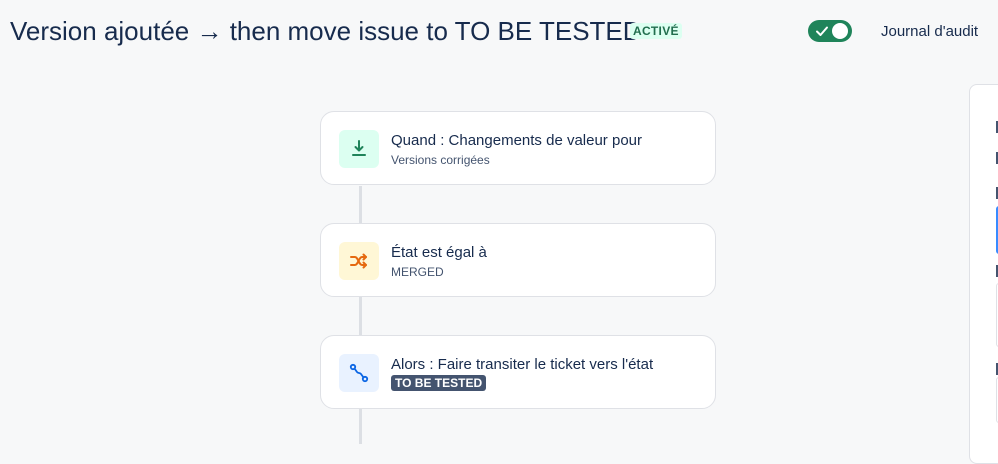 The image size is (998, 464). Describe the element at coordinates (840, 31) in the screenshot. I see `toggle-knob` at that location.